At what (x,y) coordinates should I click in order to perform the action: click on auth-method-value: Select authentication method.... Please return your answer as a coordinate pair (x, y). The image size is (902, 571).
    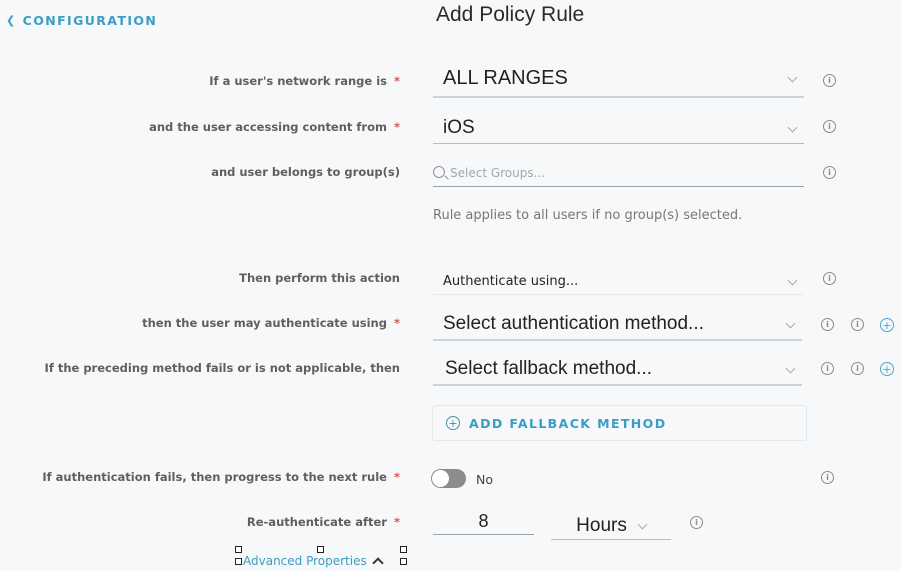
    Looking at the image, I should click on (573, 323).